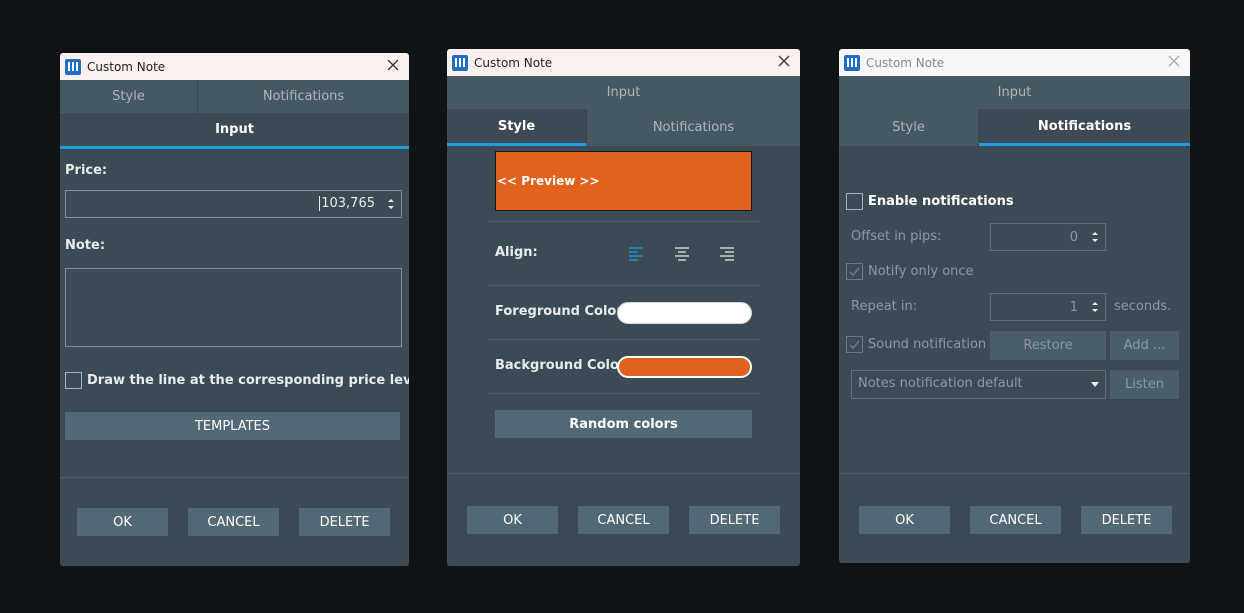  Describe the element at coordinates (854, 344) in the screenshot. I see `sound-notification-checkbox` at that location.